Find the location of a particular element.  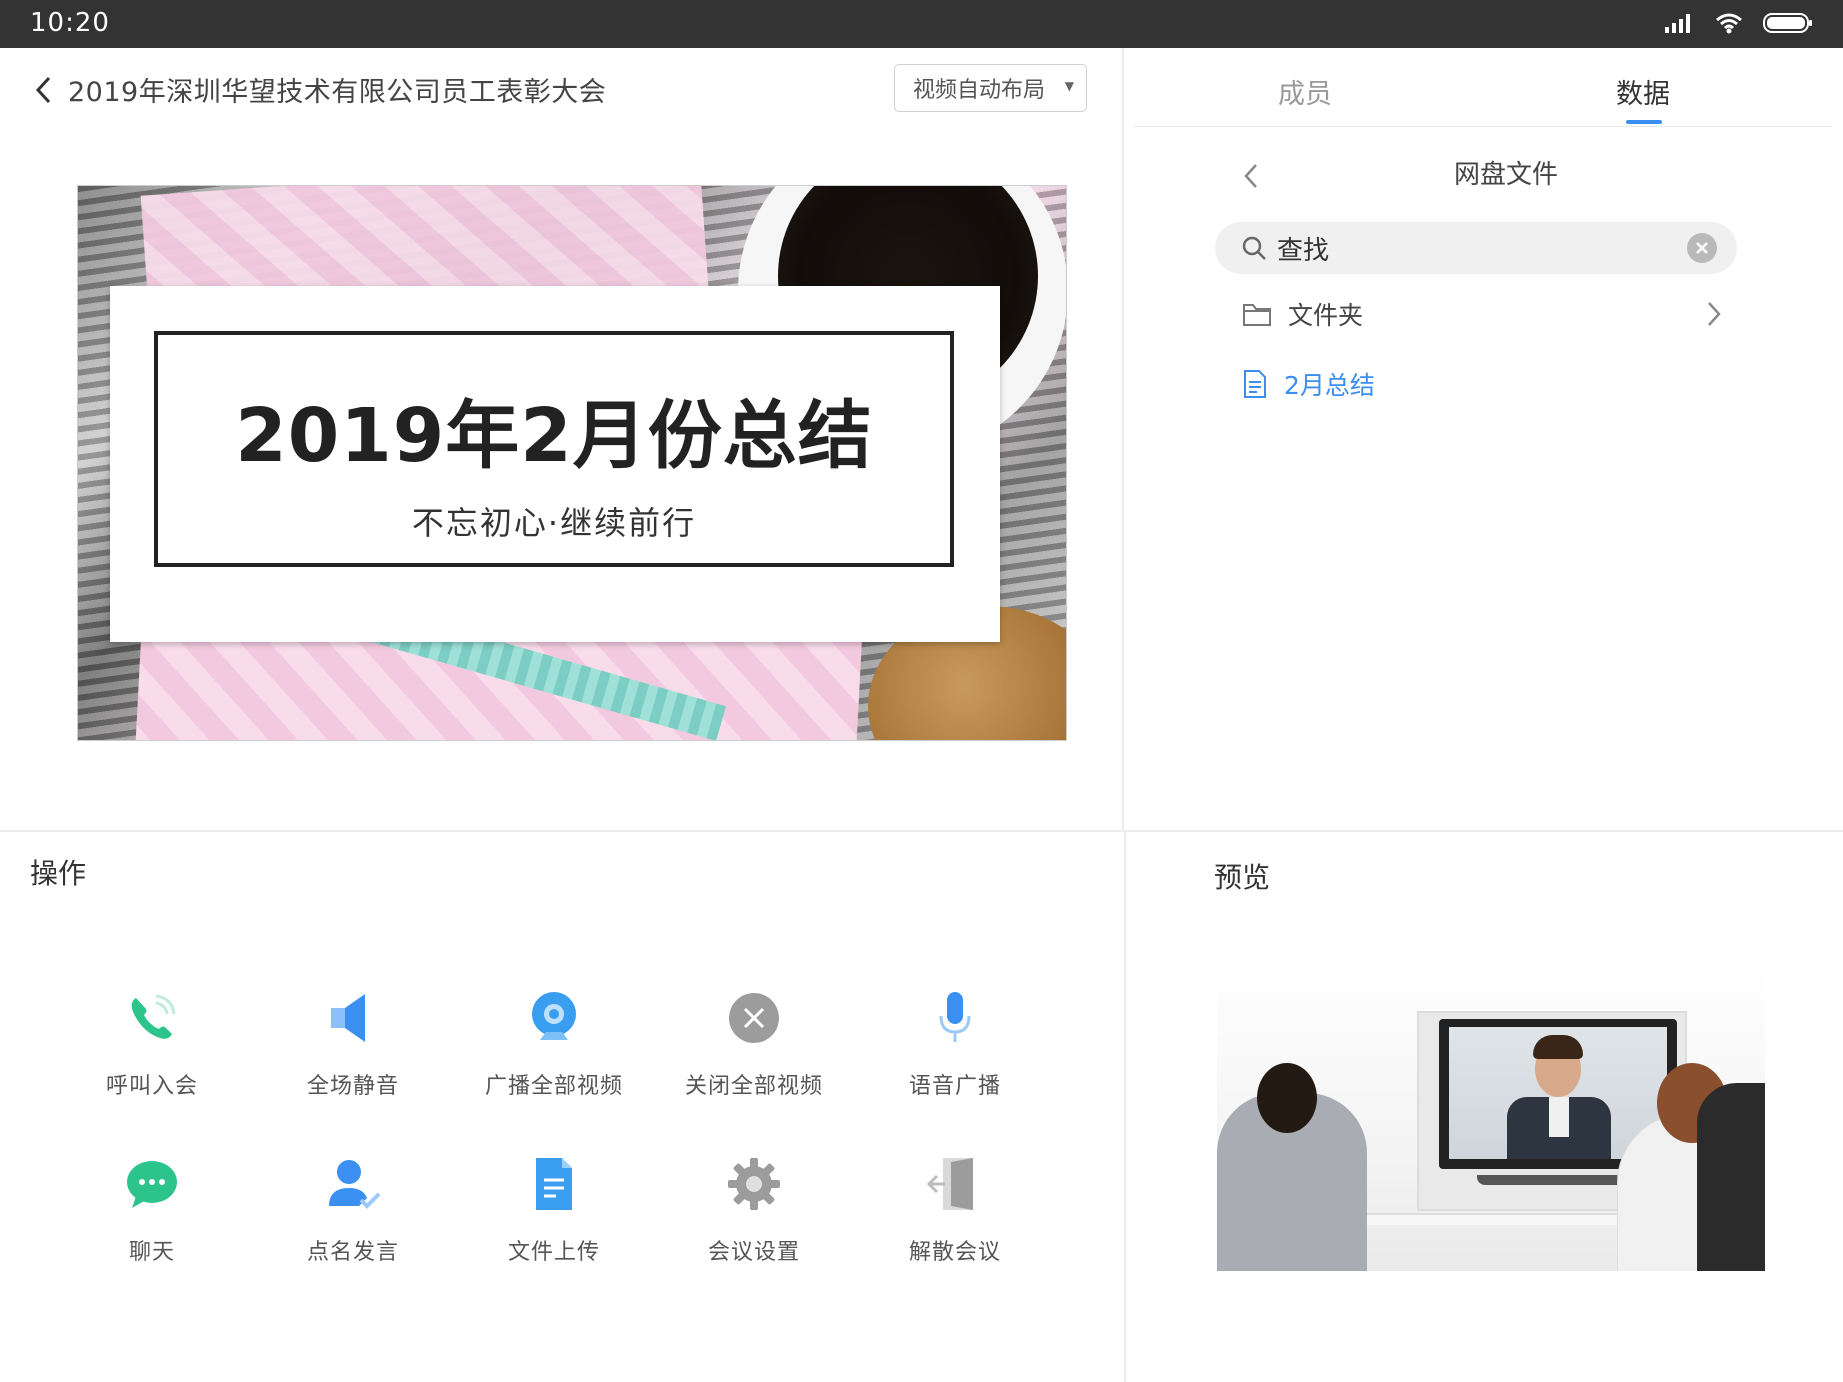

search-clear-button is located at coordinates (1702, 248).